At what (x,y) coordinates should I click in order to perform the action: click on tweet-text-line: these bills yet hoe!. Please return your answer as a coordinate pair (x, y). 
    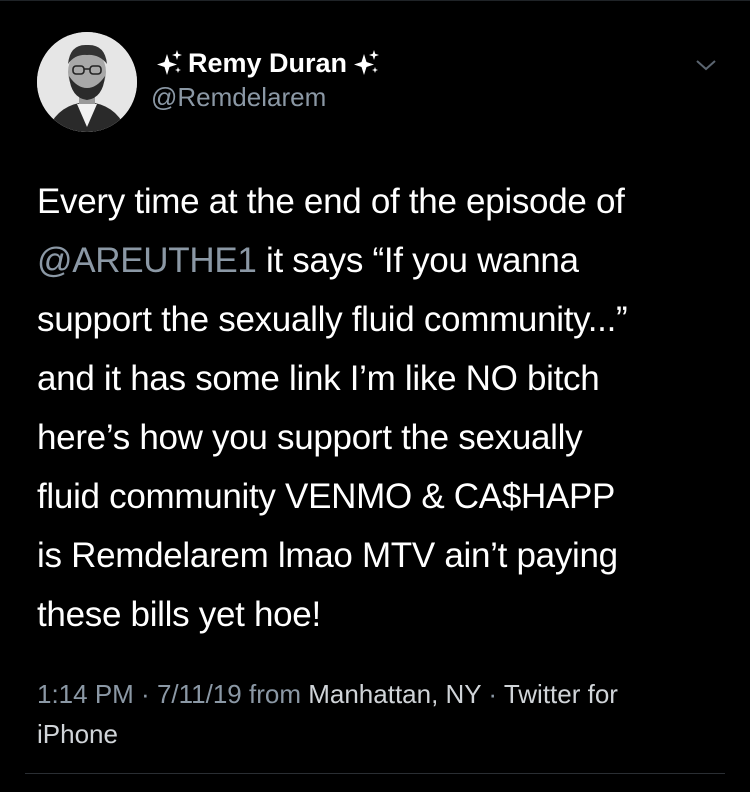
    Looking at the image, I should click on (382, 614).